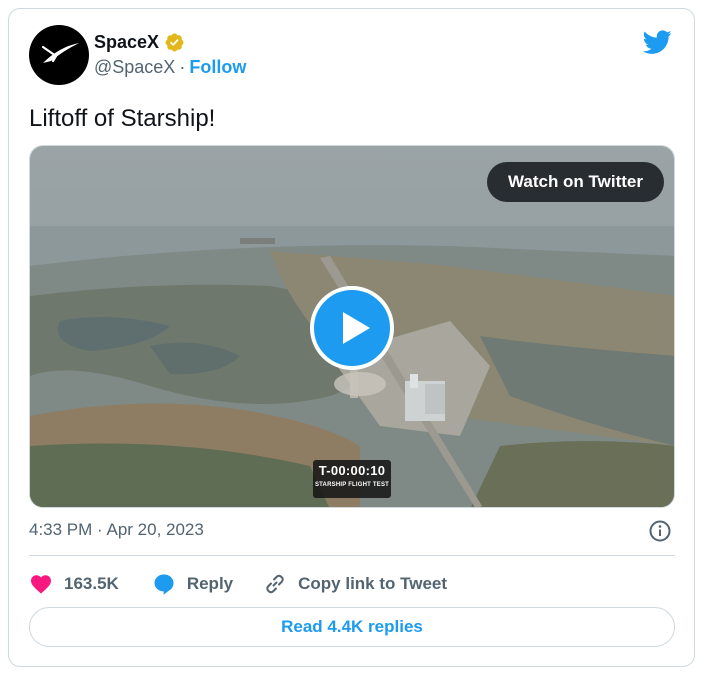  Describe the element at coordinates (126, 42) in the screenshot. I see `author-display-name: SpaceX` at that location.